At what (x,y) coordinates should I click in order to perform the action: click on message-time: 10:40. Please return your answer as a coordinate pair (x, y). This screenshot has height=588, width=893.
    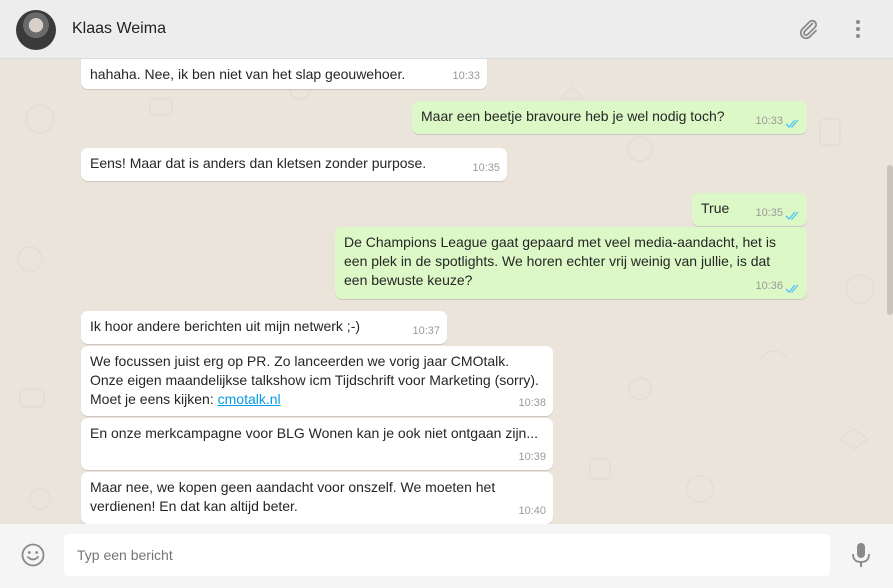
    Looking at the image, I should click on (532, 511).